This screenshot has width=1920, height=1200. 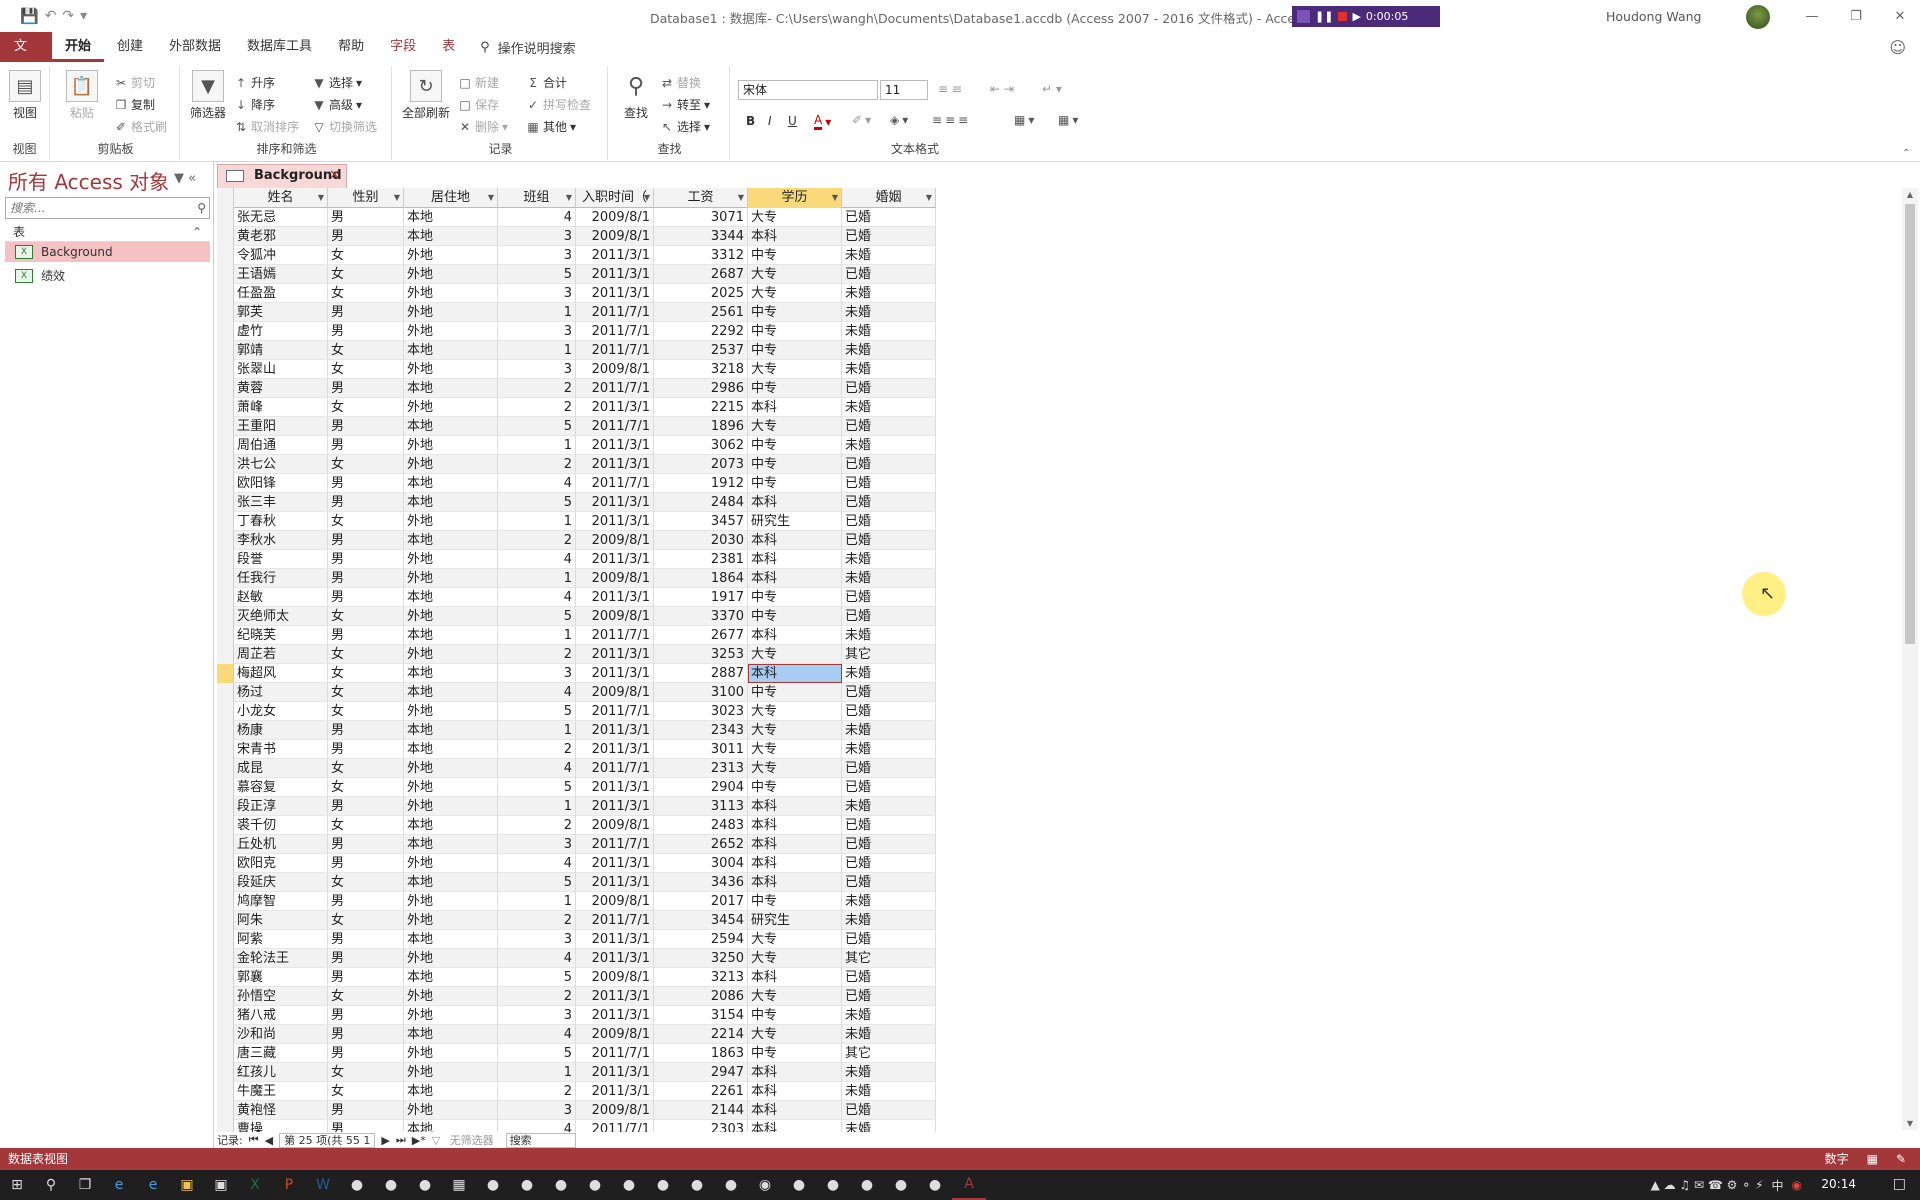 What do you see at coordinates (701, 559) in the screenshot?
I see `cell-salary: 2381` at bounding box center [701, 559].